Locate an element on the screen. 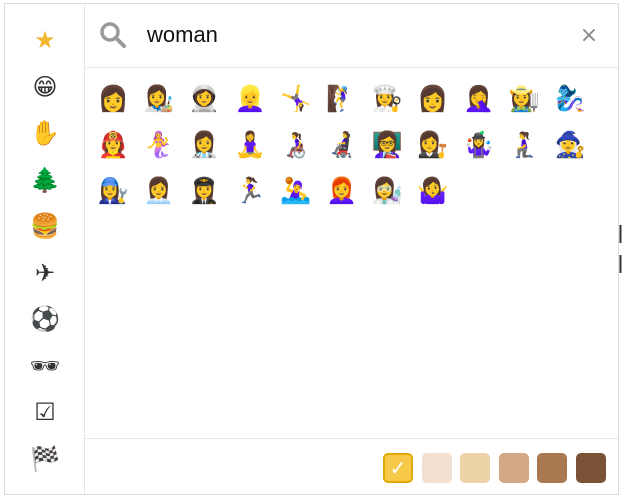 The height and width of the screenshot is (500, 622). search-bar: × is located at coordinates (351, 36).